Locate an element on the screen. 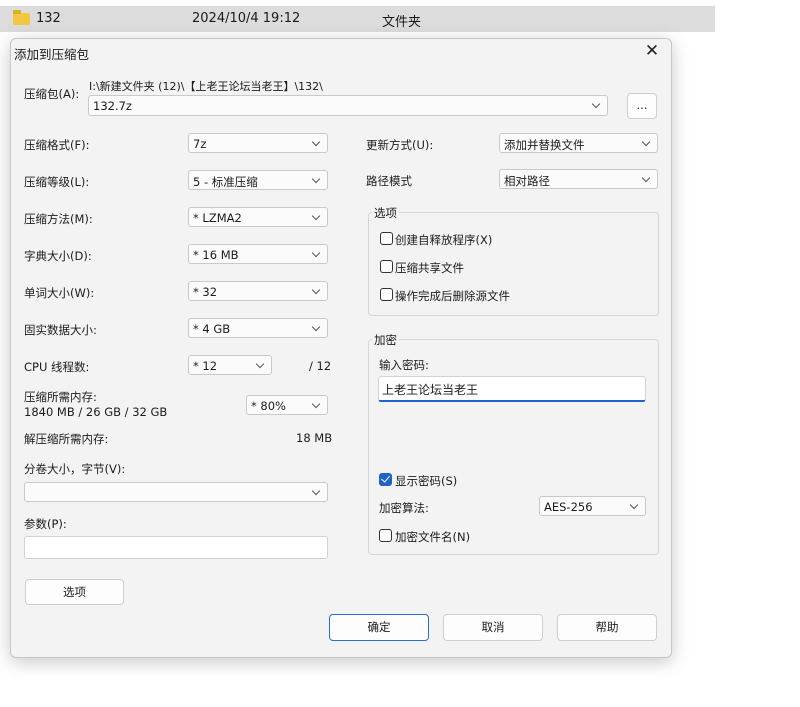 This screenshot has height=707, width=800. show-password-checkbox is located at coordinates (385, 479).